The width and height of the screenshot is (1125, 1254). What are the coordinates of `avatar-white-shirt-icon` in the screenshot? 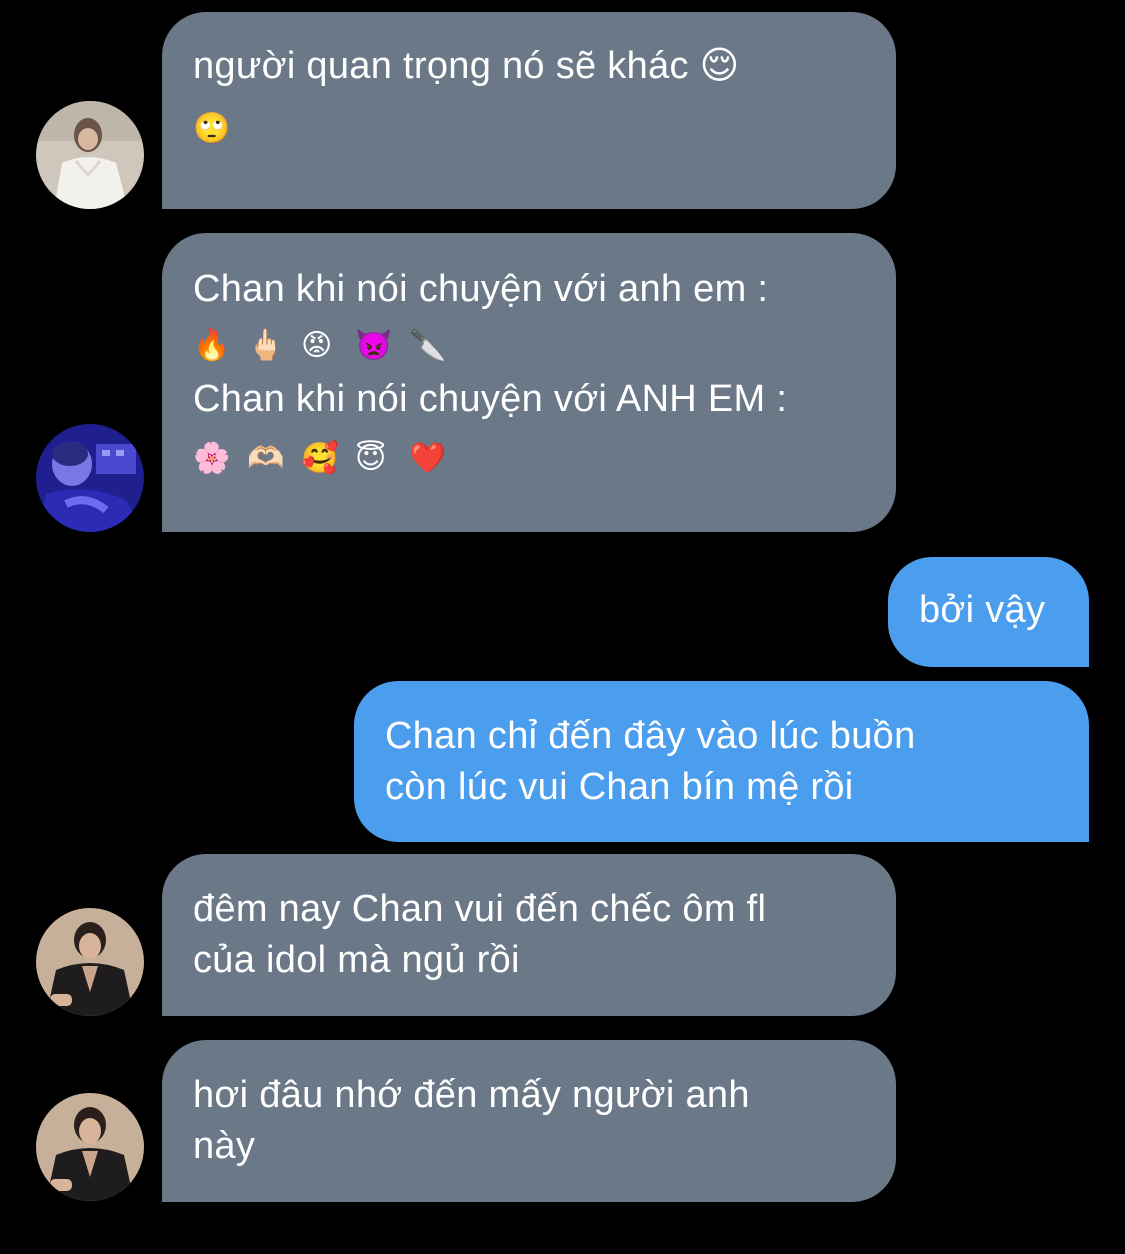 It's located at (90, 155).